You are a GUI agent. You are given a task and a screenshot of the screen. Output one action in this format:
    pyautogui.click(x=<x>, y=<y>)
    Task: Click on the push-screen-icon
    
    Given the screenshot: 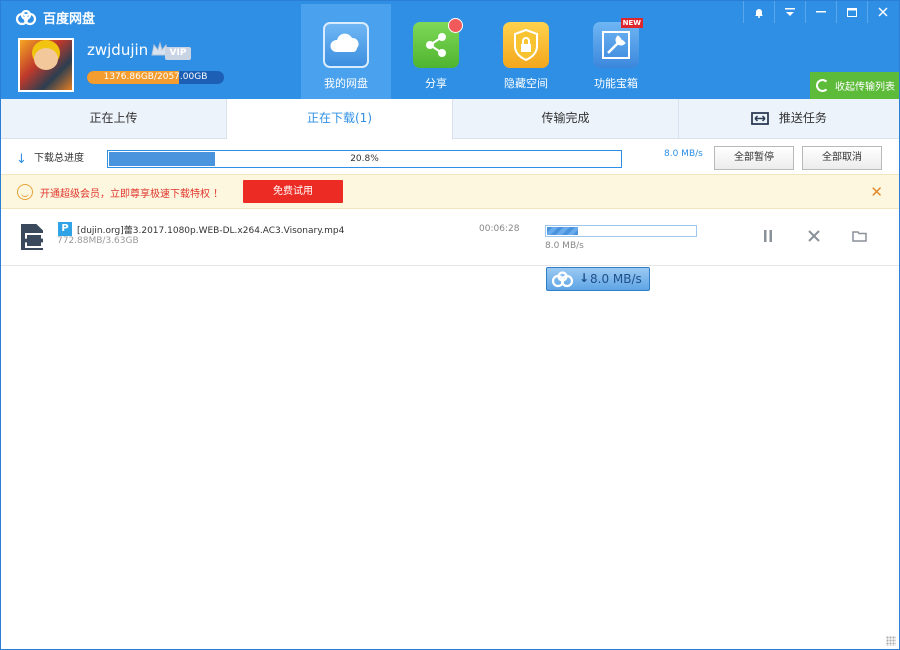 What is the action you would take?
    pyautogui.click(x=760, y=118)
    